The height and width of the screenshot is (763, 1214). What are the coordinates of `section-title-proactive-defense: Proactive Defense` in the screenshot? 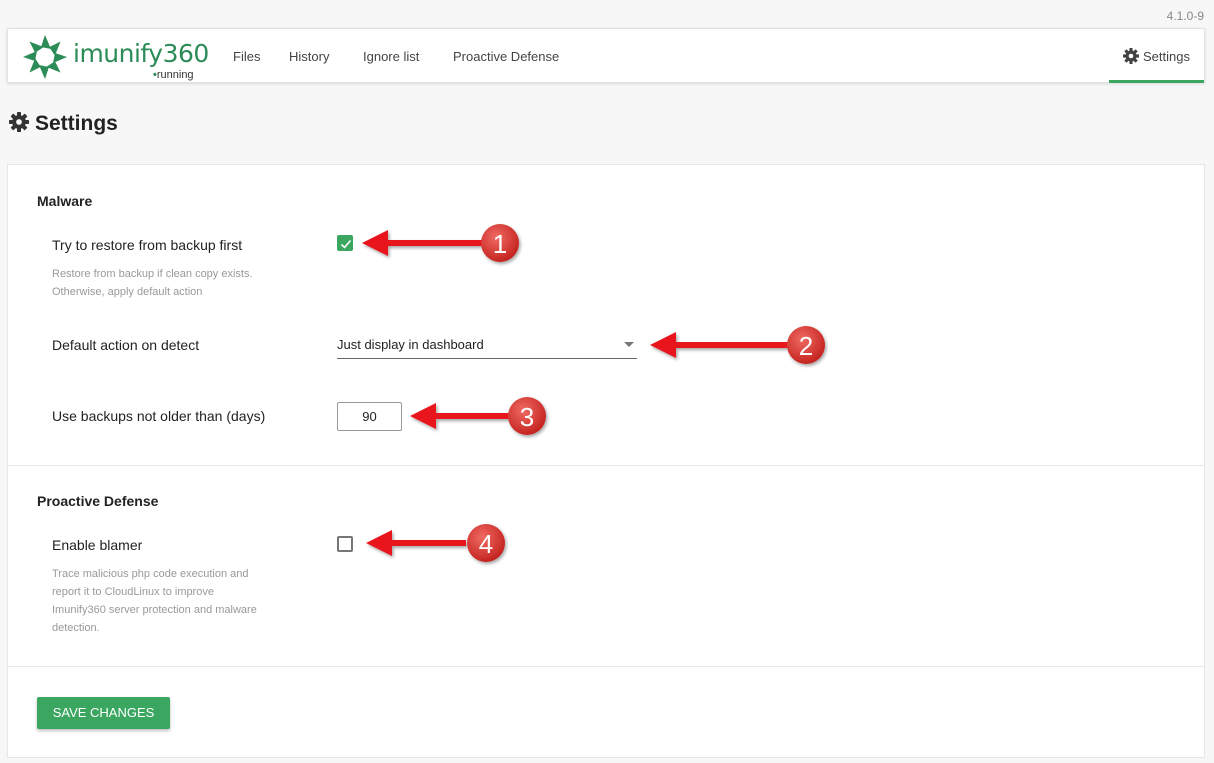 It's located at (98, 501).